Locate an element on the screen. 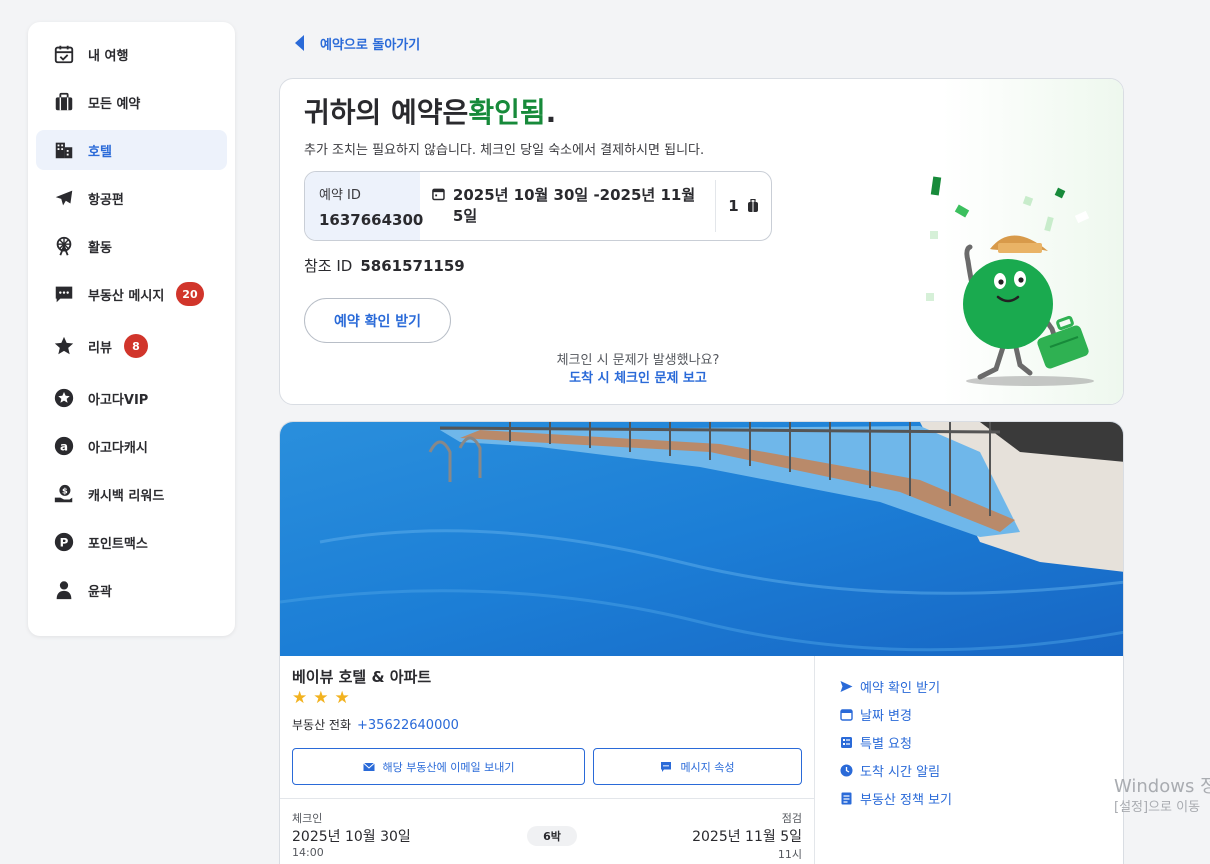 This screenshot has height=864, width=1210. title-prefix: 귀하의 예약은 is located at coordinates (386, 112).